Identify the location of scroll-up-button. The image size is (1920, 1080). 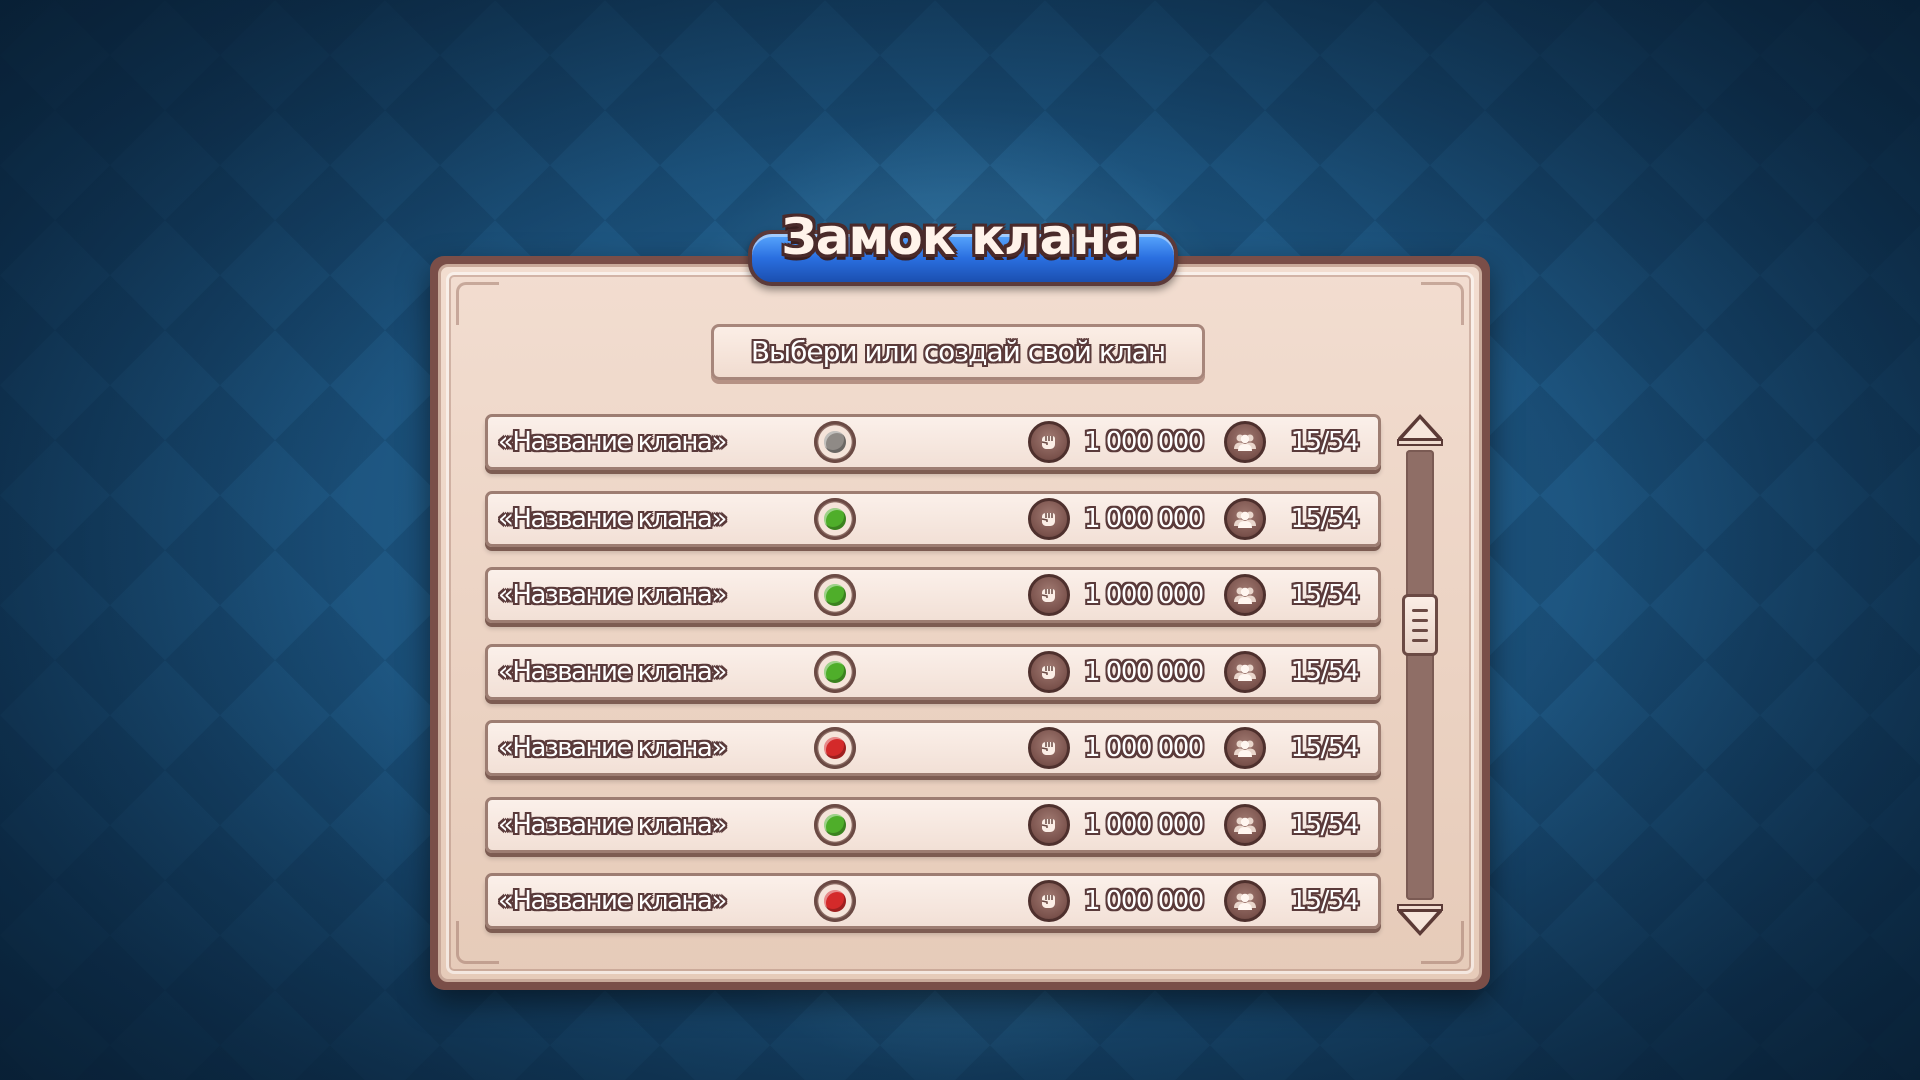
(1420, 430).